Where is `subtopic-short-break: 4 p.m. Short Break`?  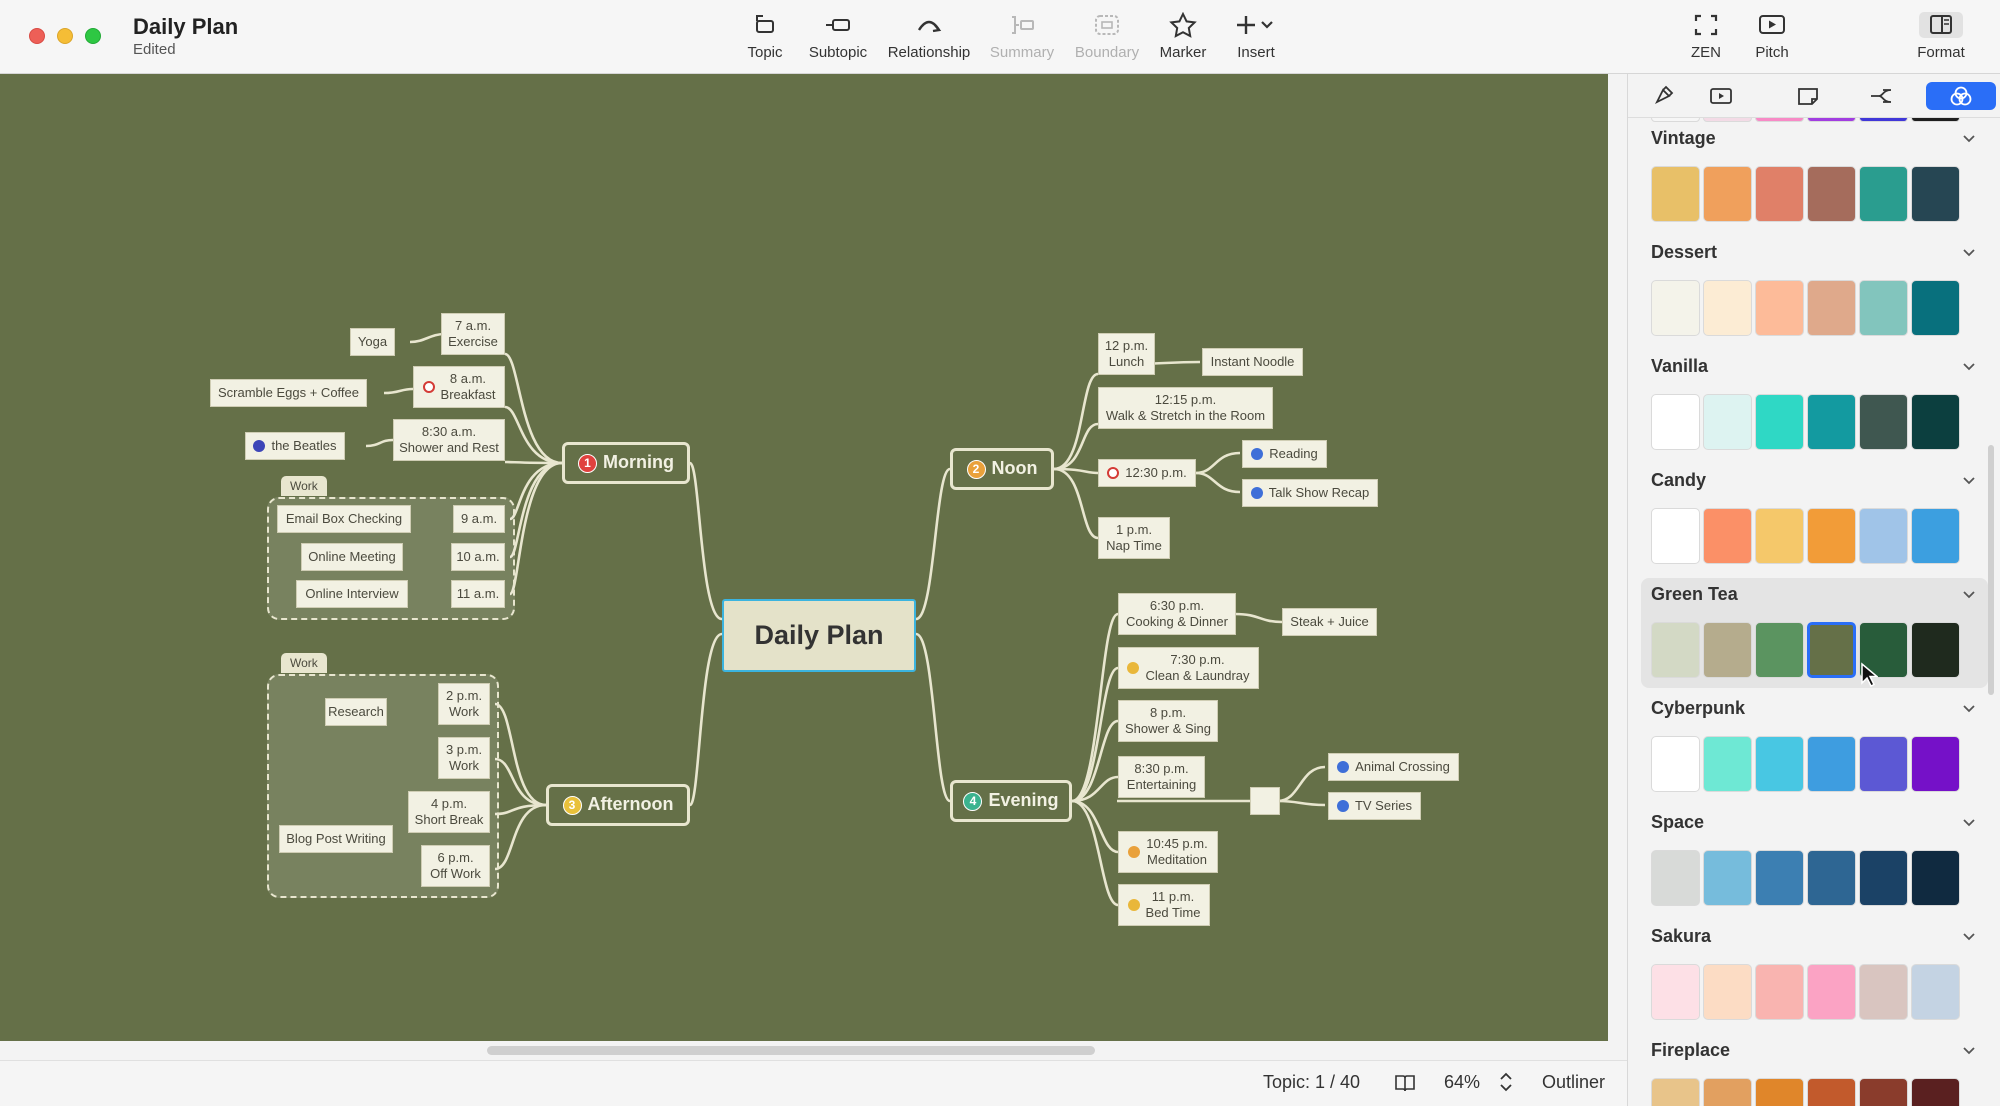 subtopic-short-break: 4 p.m. Short Break is located at coordinates (449, 812).